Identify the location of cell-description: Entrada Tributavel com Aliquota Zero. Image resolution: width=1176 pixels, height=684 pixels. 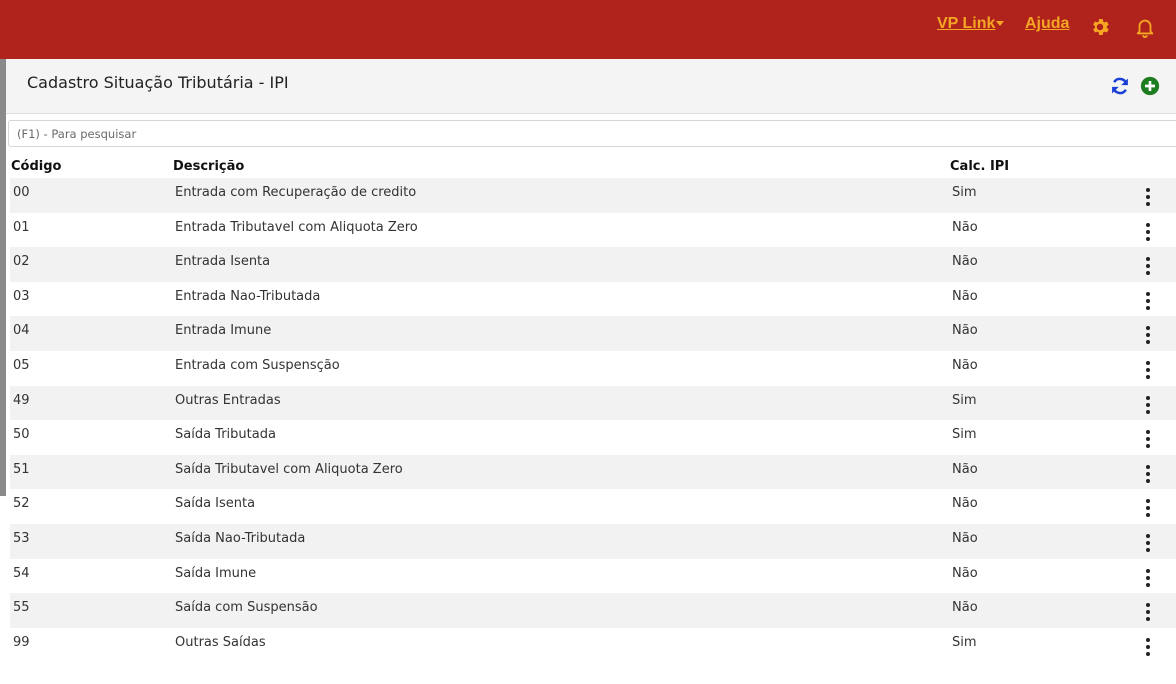
(296, 227).